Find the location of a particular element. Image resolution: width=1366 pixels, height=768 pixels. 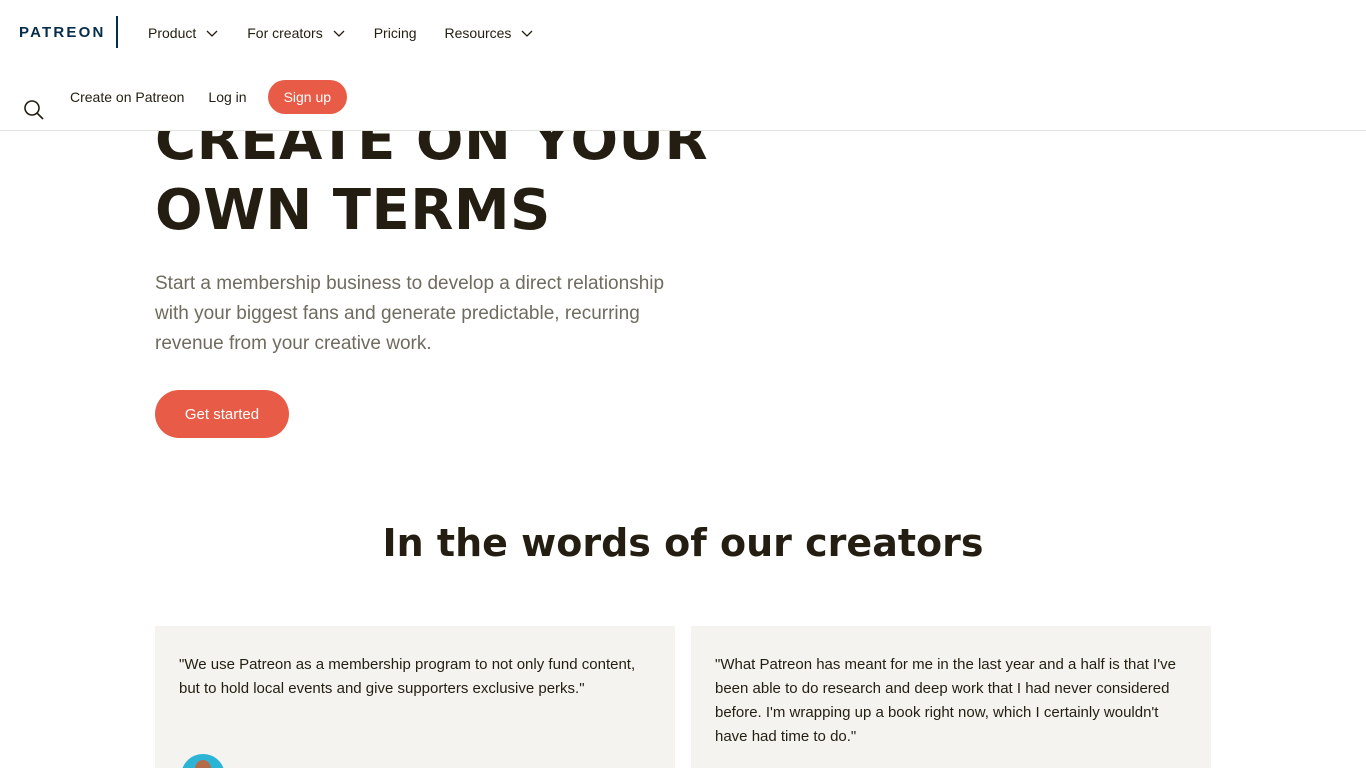

login-link: Log in is located at coordinates (227, 97).